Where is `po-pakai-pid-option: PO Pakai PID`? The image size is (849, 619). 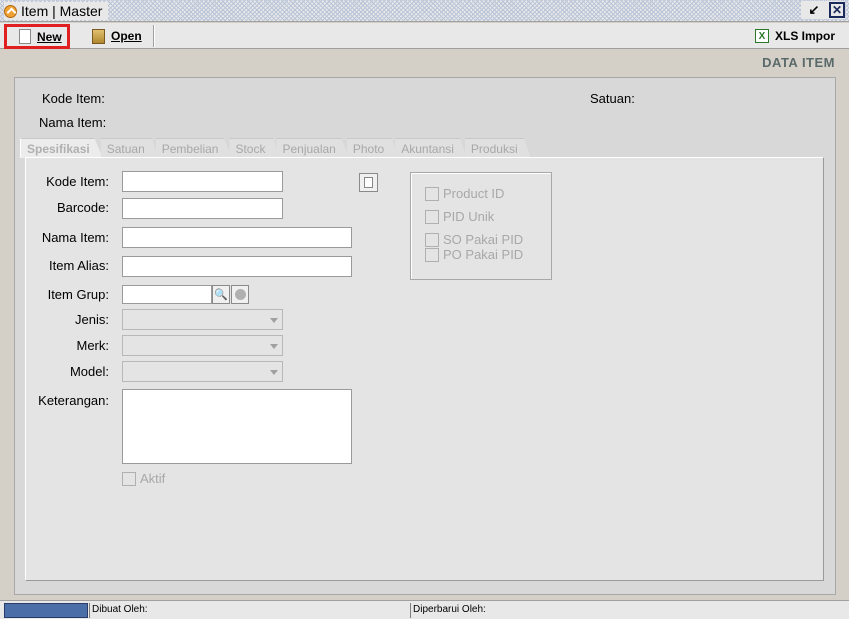
po-pakai-pid-option: PO Pakai PID is located at coordinates (474, 254).